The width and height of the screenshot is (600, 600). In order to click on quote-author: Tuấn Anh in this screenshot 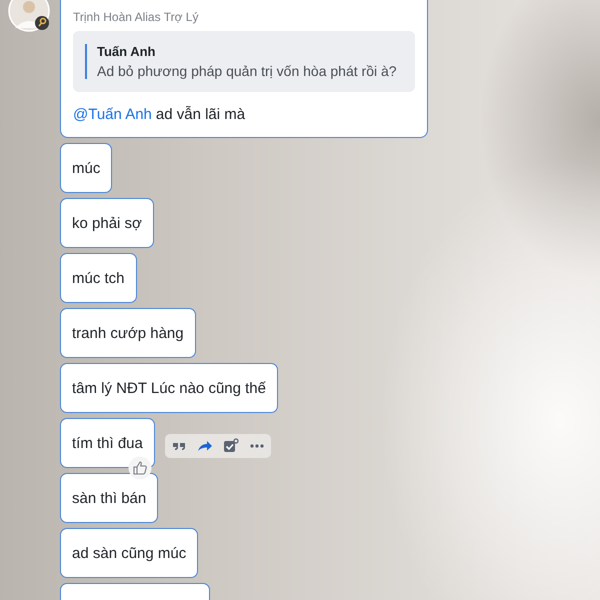, I will do `click(126, 51)`.